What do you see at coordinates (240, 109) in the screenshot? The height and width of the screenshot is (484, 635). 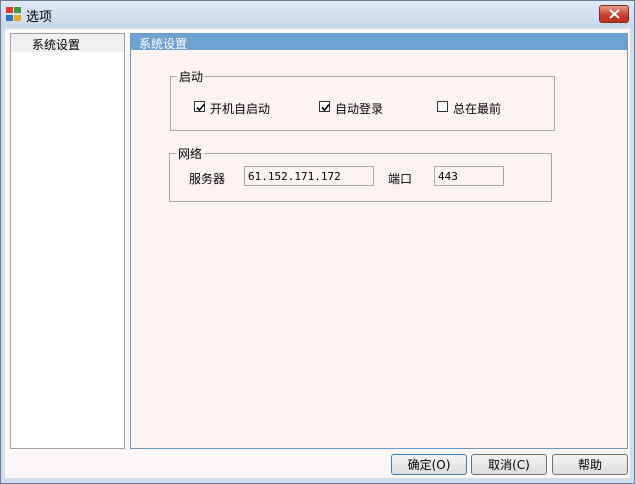 I see `auto-start-label: 开机自启动` at bounding box center [240, 109].